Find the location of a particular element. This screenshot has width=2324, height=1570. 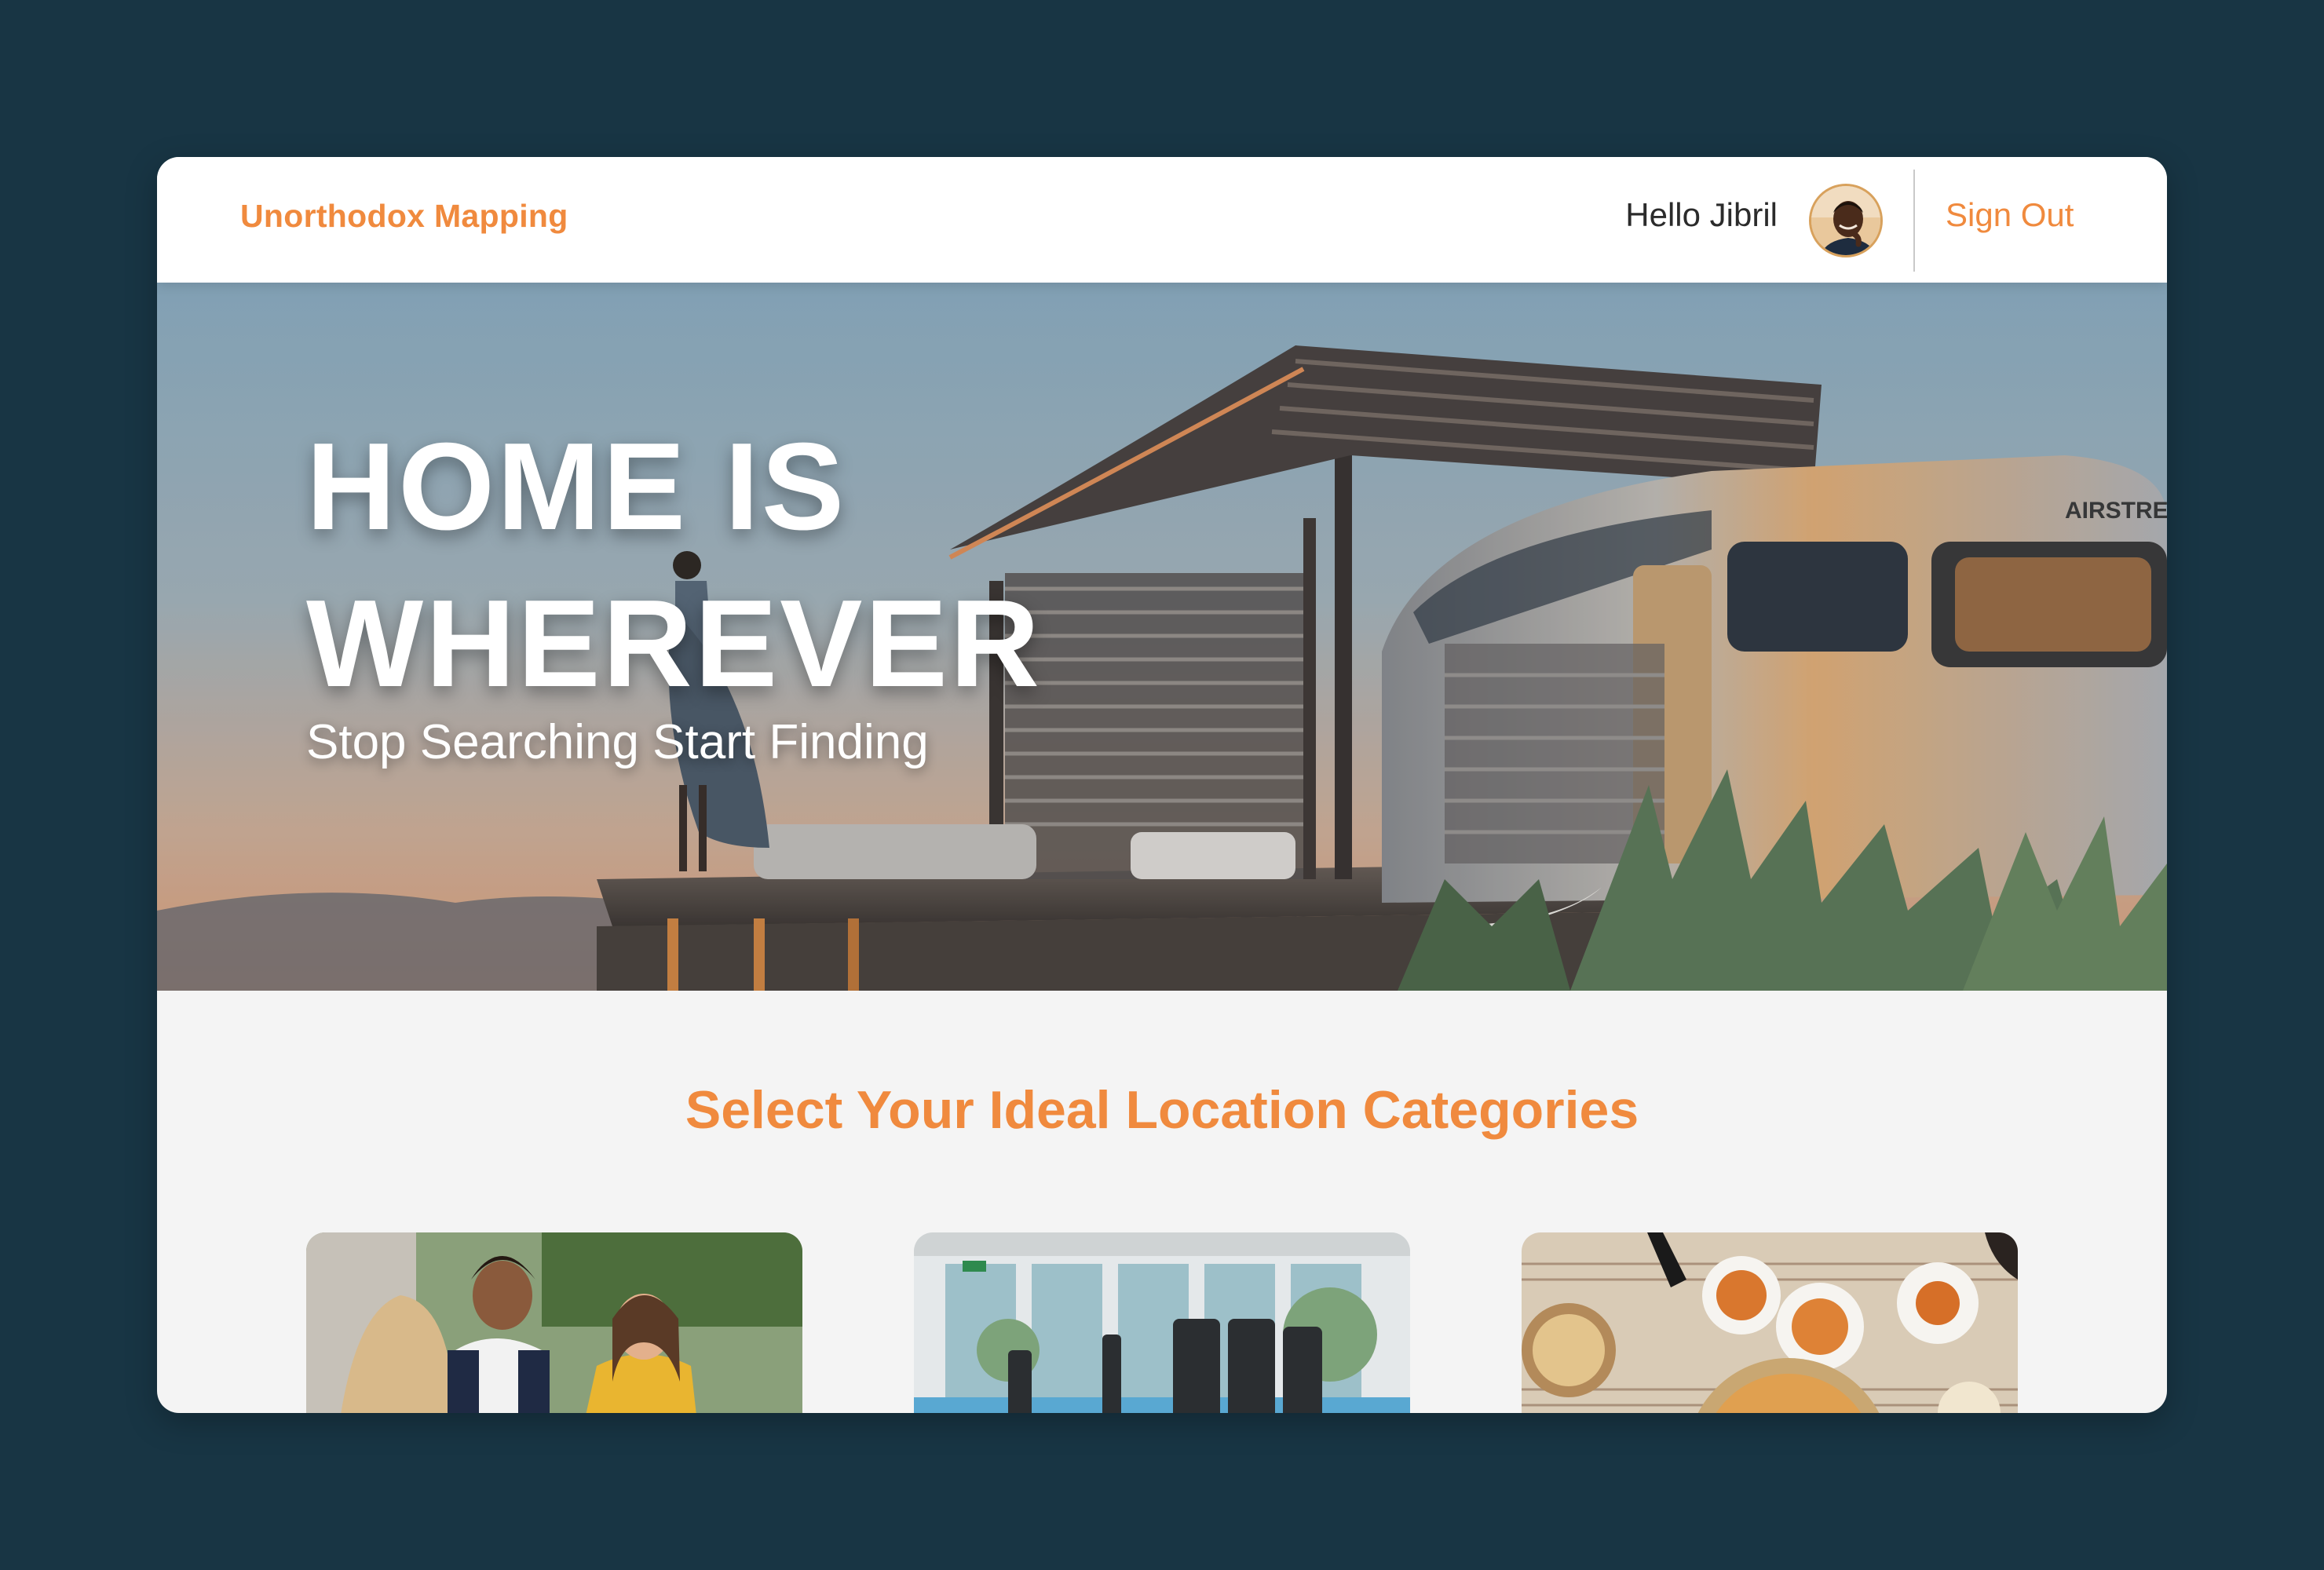

sign-out-link: Sign Out is located at coordinates (2010, 215).